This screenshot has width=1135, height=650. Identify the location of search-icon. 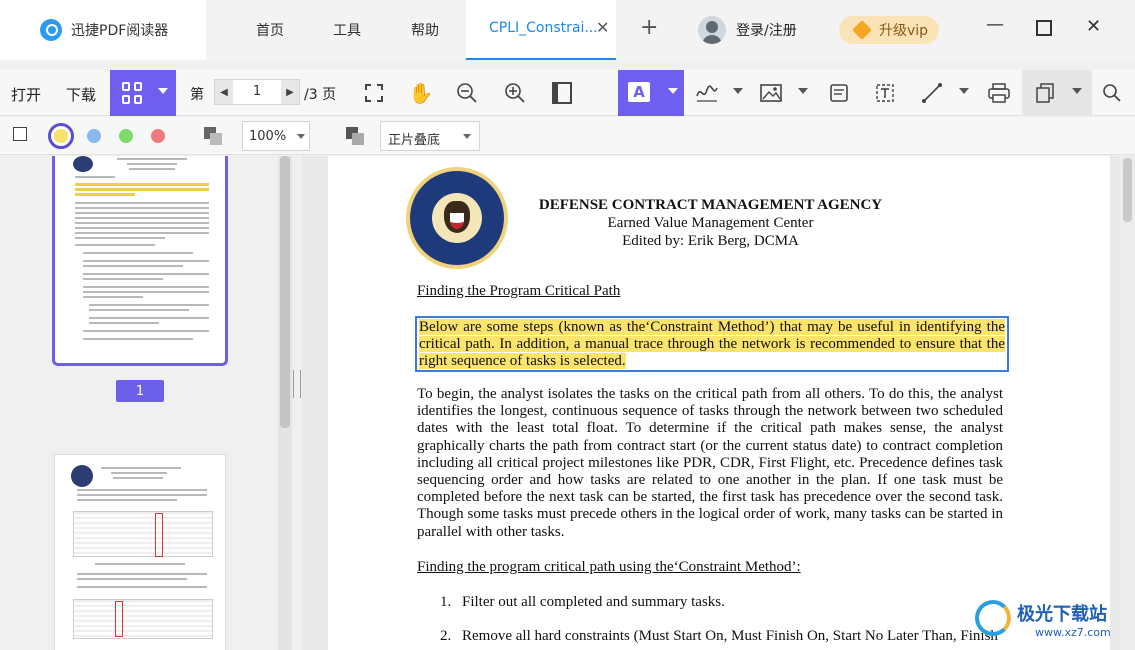
(1112, 93).